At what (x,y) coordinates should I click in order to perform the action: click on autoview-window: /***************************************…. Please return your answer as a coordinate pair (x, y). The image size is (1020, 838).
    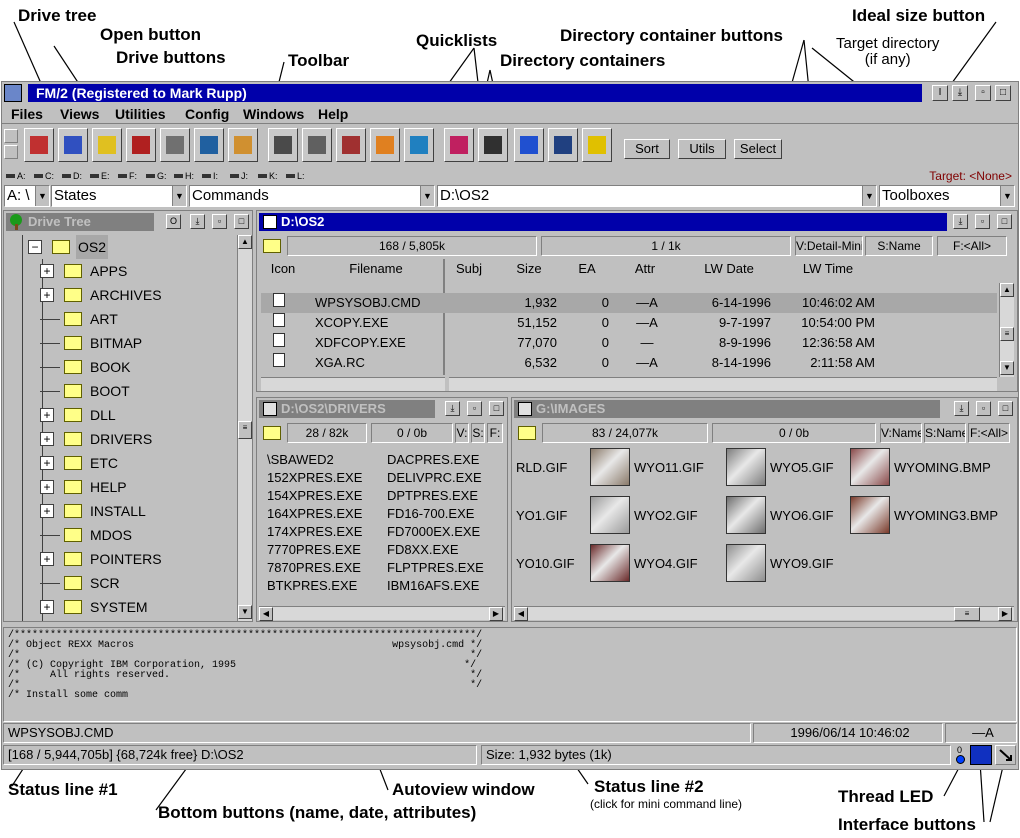
    Looking at the image, I should click on (510, 674).